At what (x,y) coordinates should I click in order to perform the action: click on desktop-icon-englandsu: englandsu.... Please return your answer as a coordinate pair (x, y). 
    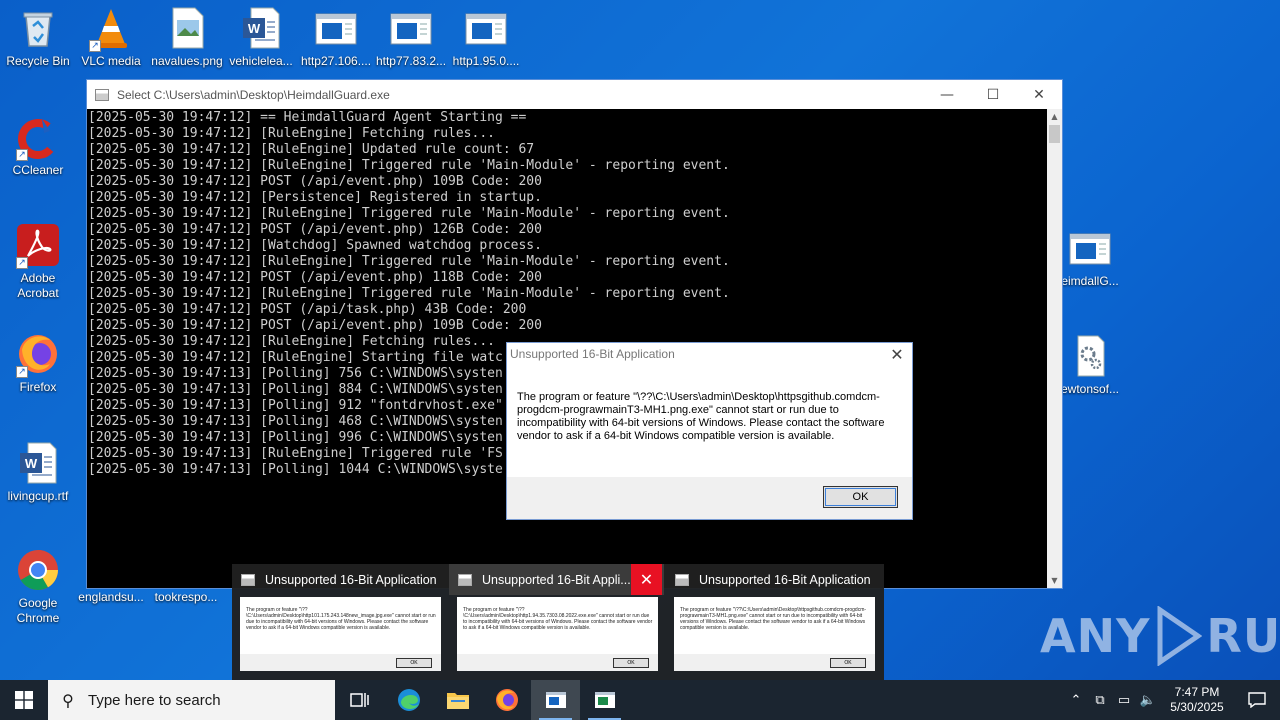
    Looking at the image, I should click on (111, 597).